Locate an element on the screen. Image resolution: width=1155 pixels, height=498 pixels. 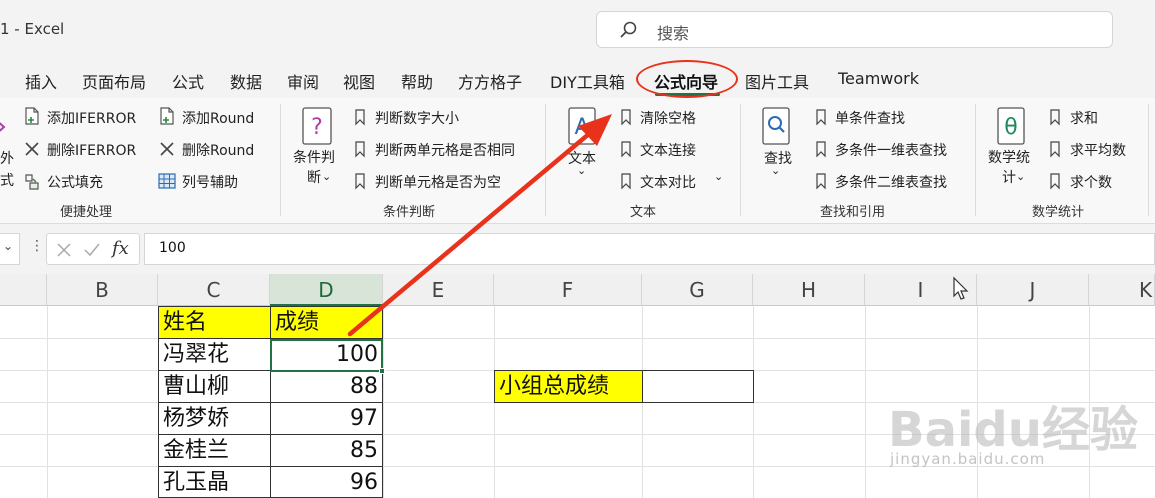
tab-help: 帮助 is located at coordinates (417, 81).